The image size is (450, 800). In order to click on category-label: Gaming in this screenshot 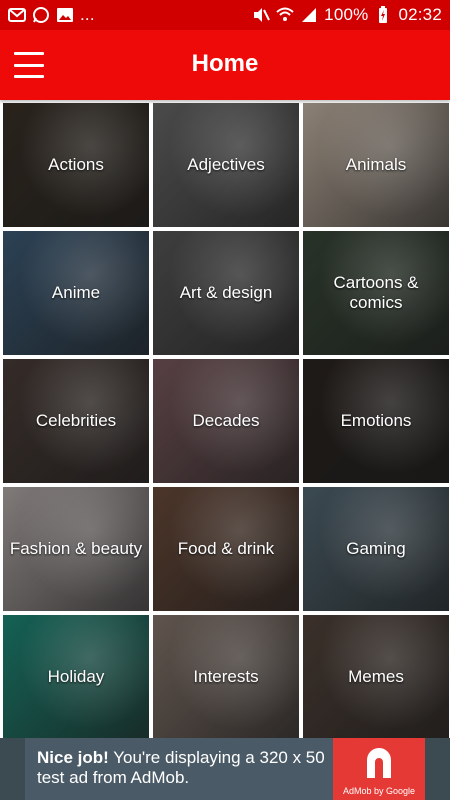, I will do `click(376, 549)`.